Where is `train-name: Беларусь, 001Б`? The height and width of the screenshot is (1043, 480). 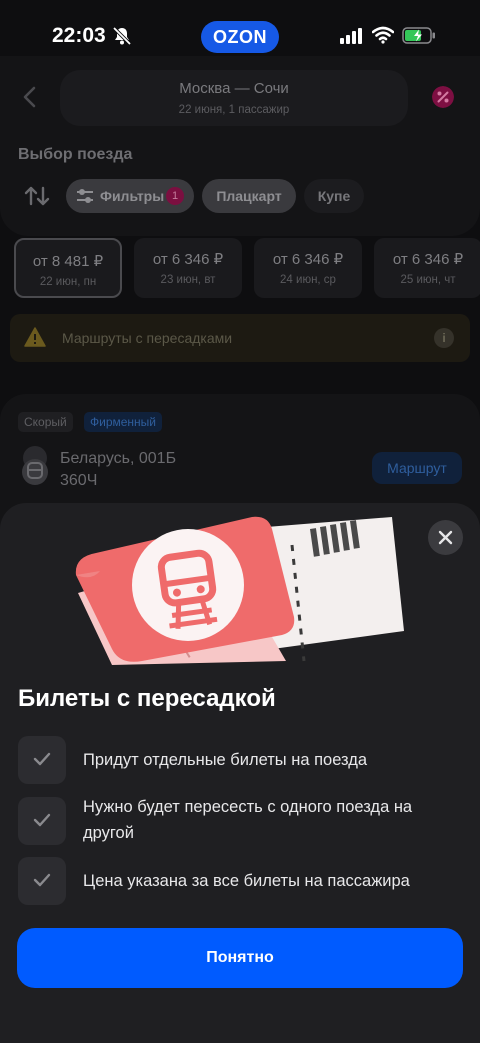 train-name: Беларусь, 001Б is located at coordinates (118, 458).